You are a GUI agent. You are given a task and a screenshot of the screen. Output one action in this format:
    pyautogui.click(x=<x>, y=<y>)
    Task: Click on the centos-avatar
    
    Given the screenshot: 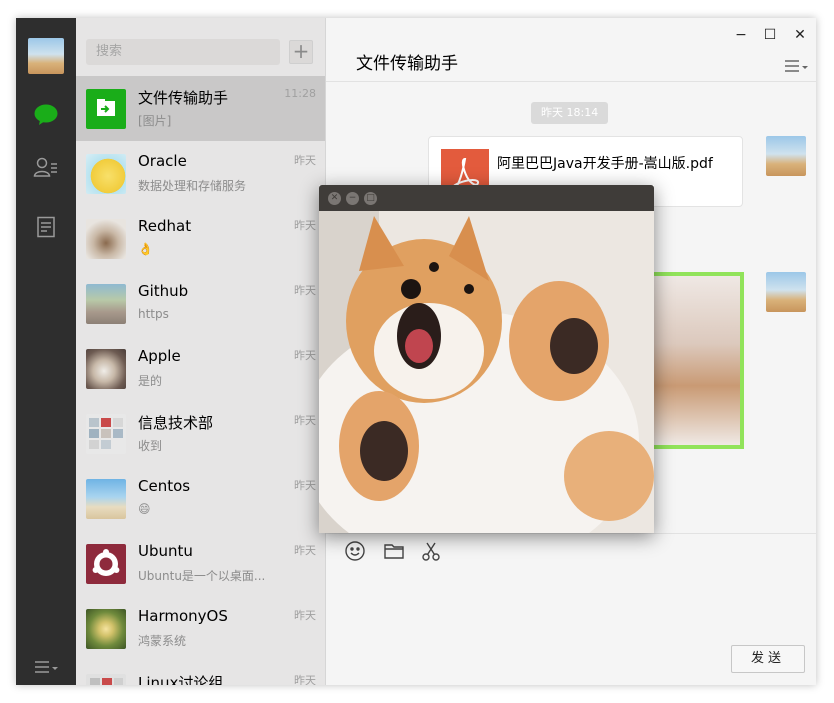 What is the action you would take?
    pyautogui.click(x=106, y=499)
    